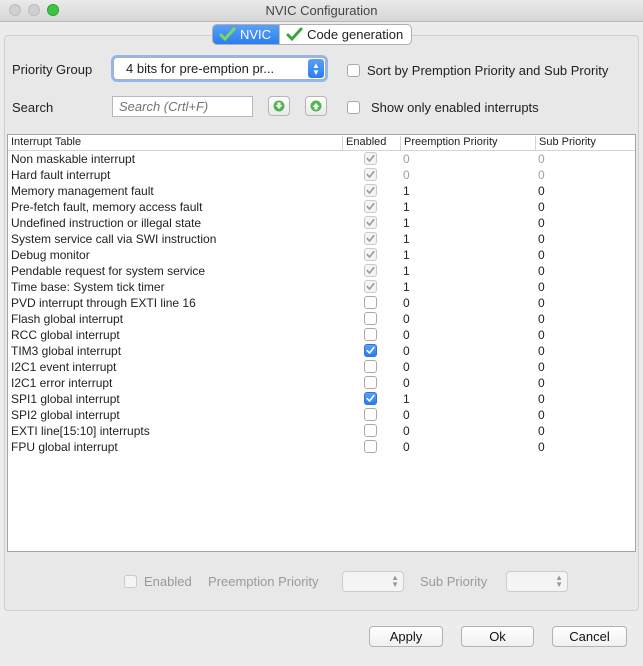 This screenshot has width=643, height=666. I want to click on interrupt-name: Undefined instruction or illegal state, so click(106, 223).